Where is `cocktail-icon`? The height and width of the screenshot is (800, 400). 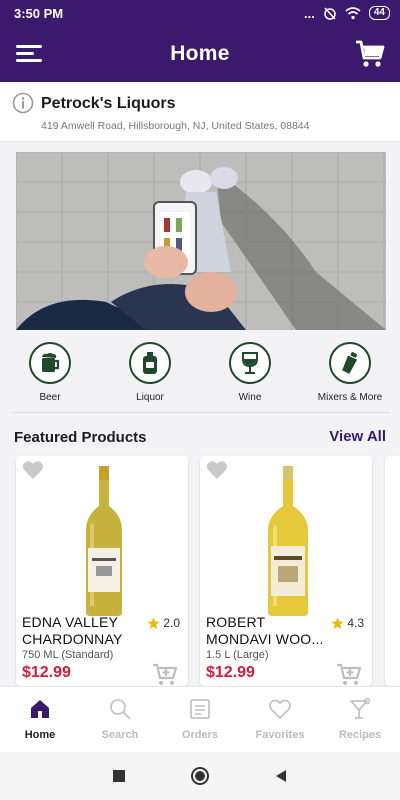 cocktail-icon is located at coordinates (360, 708).